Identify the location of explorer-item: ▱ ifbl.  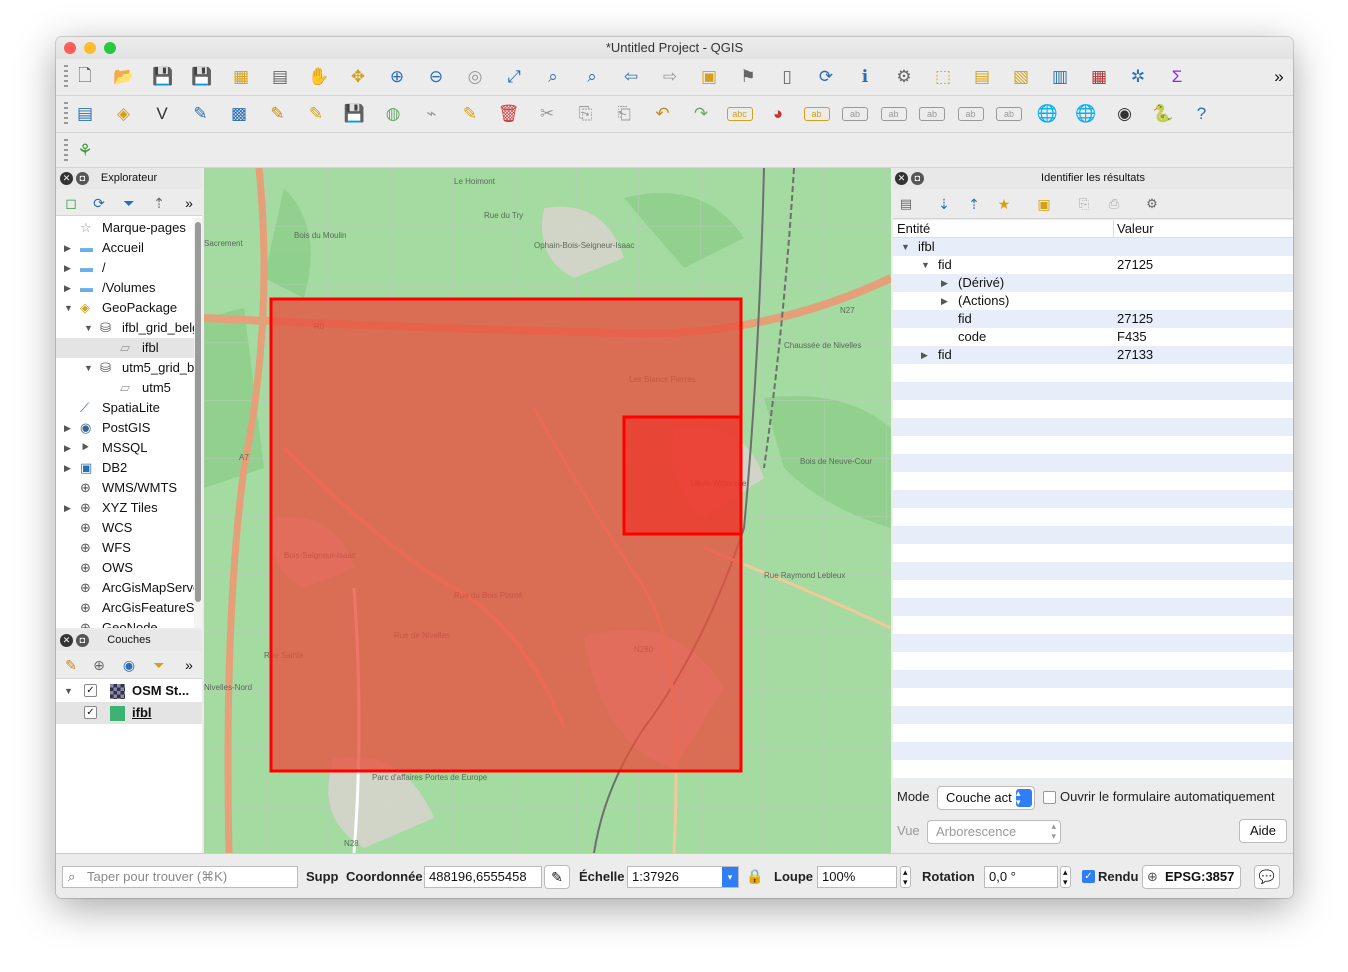
(125, 348).